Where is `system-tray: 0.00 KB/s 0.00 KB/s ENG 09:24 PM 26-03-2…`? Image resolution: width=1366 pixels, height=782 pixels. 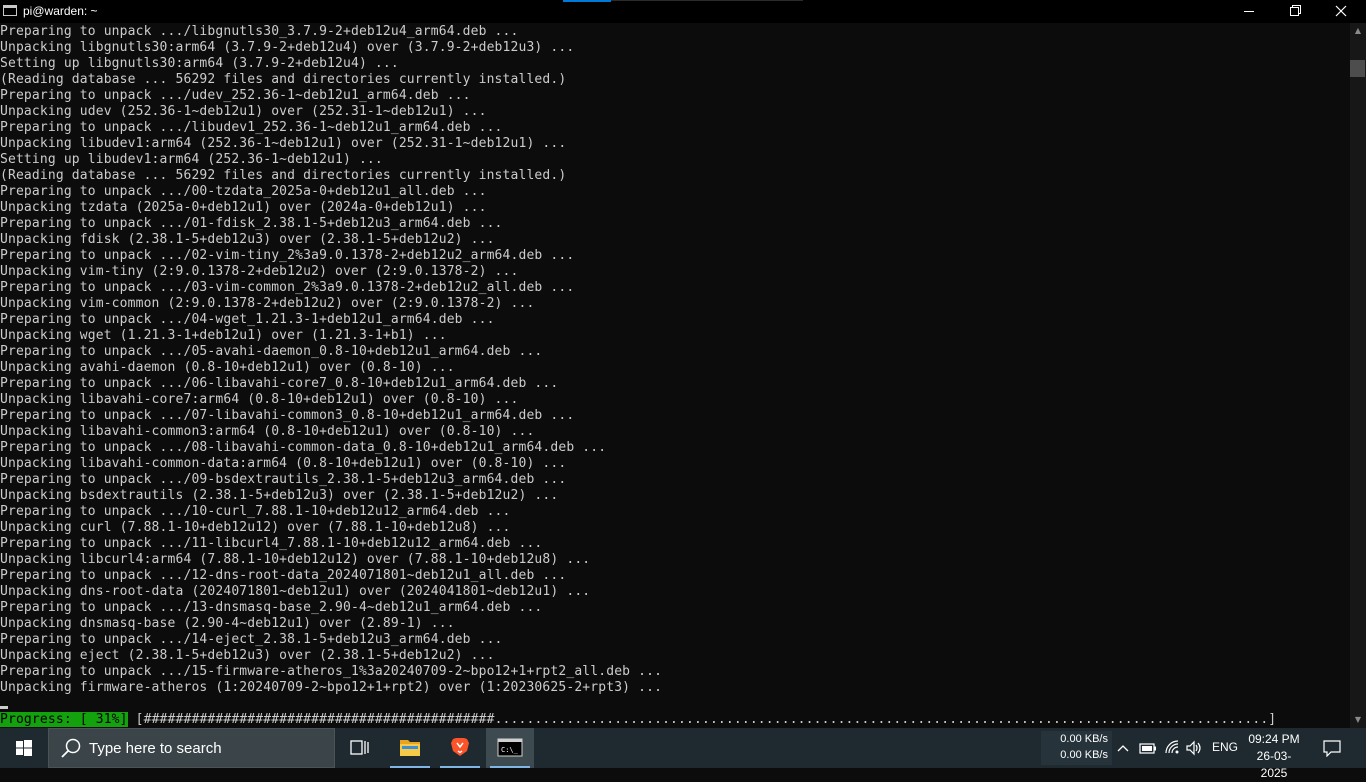
system-tray: 0.00 KB/s 0.00 KB/s ENG 09:24 PM 26-03-2… is located at coordinates (683, 754).